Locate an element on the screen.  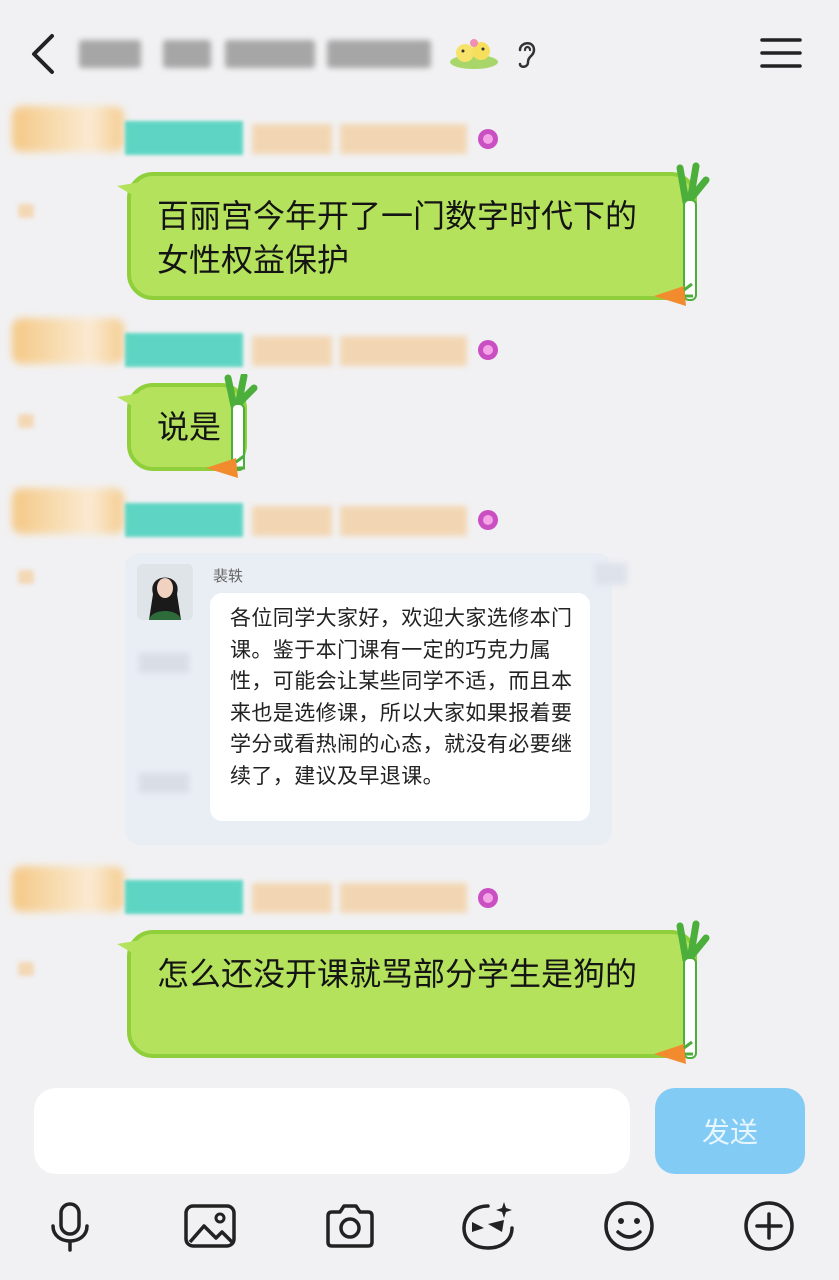
chevron-left-icon is located at coordinates (44, 54).